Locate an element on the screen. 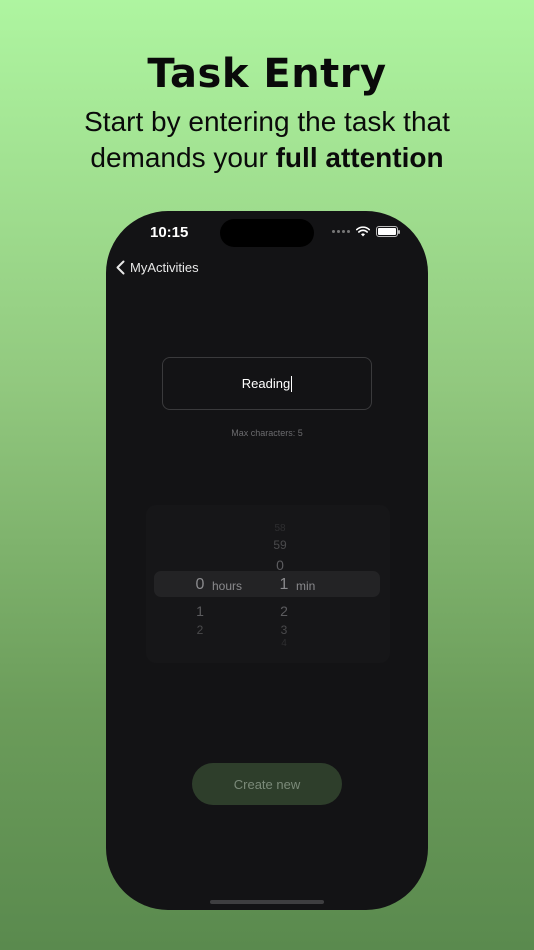  chevron-left-icon is located at coordinates (120, 267).